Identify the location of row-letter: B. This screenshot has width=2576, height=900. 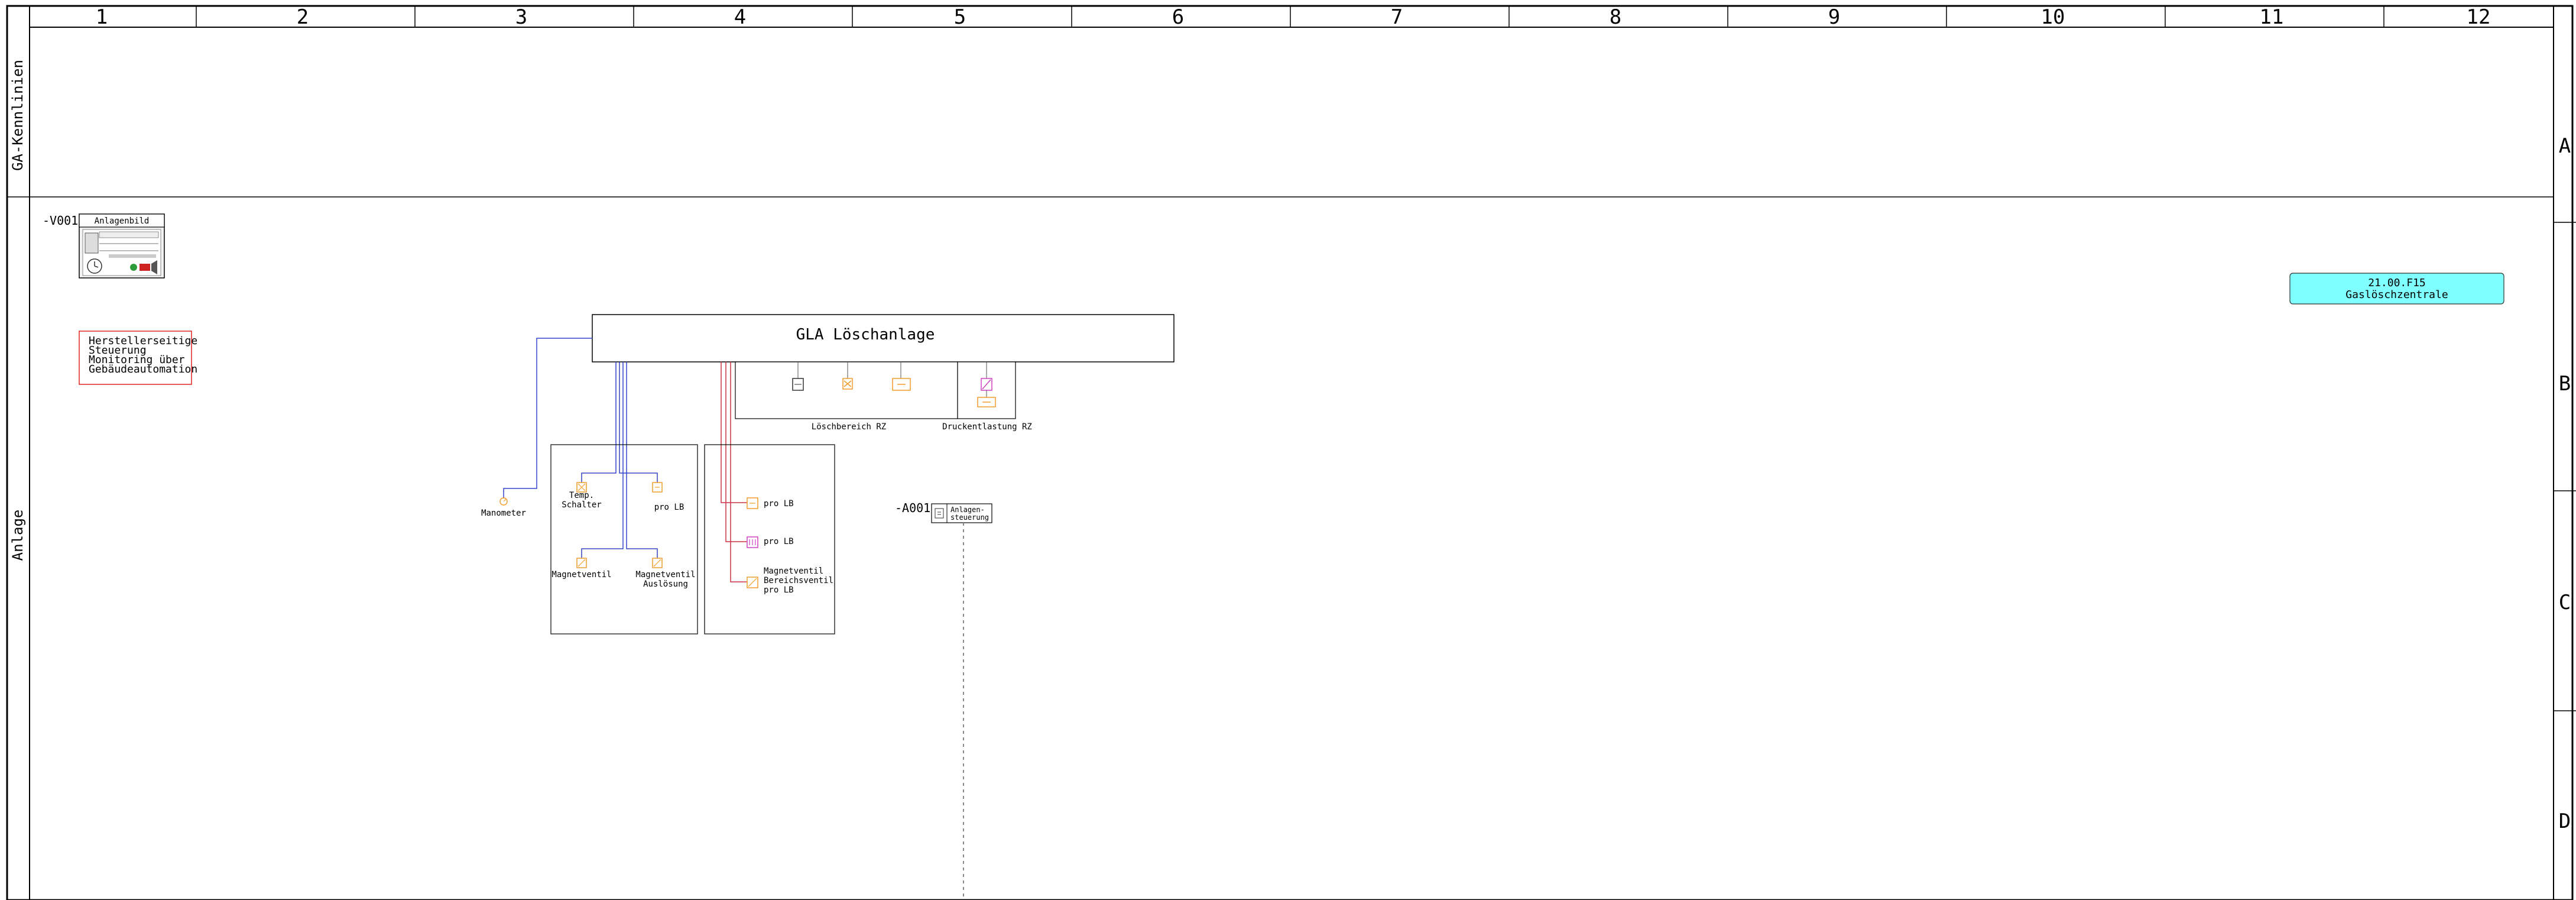
(2565, 384).